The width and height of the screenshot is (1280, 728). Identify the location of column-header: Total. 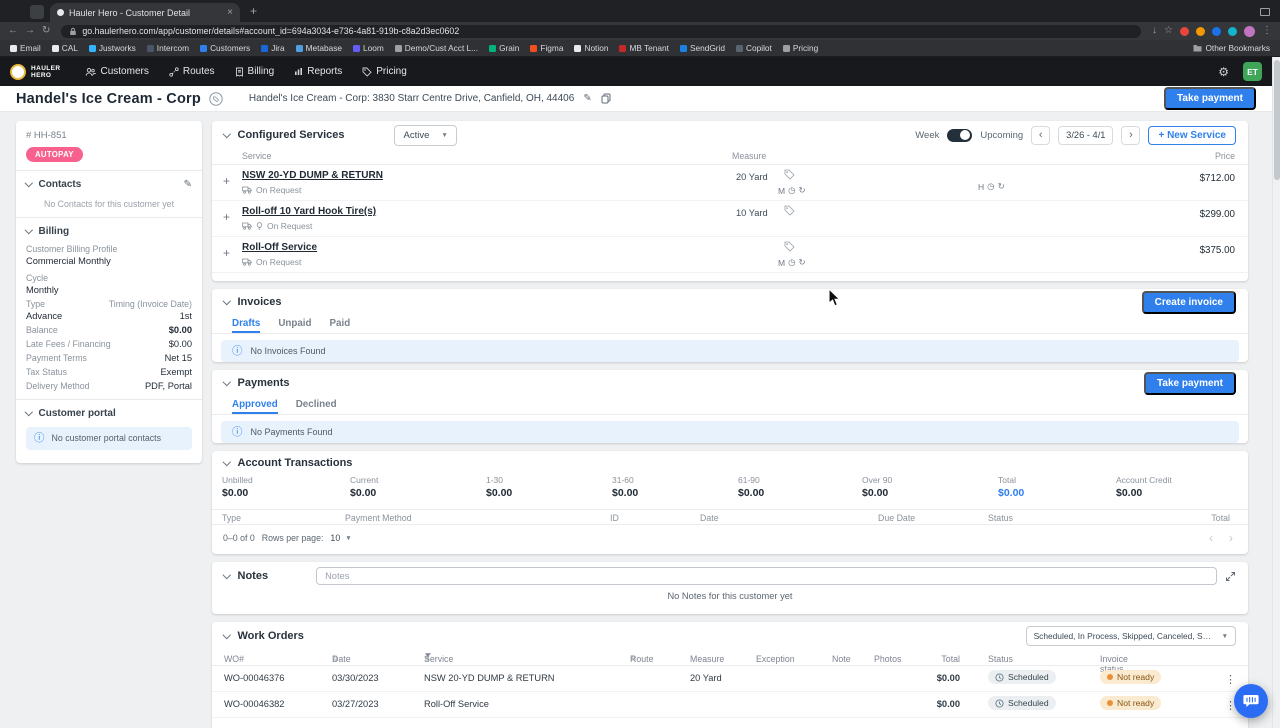
(1220, 518).